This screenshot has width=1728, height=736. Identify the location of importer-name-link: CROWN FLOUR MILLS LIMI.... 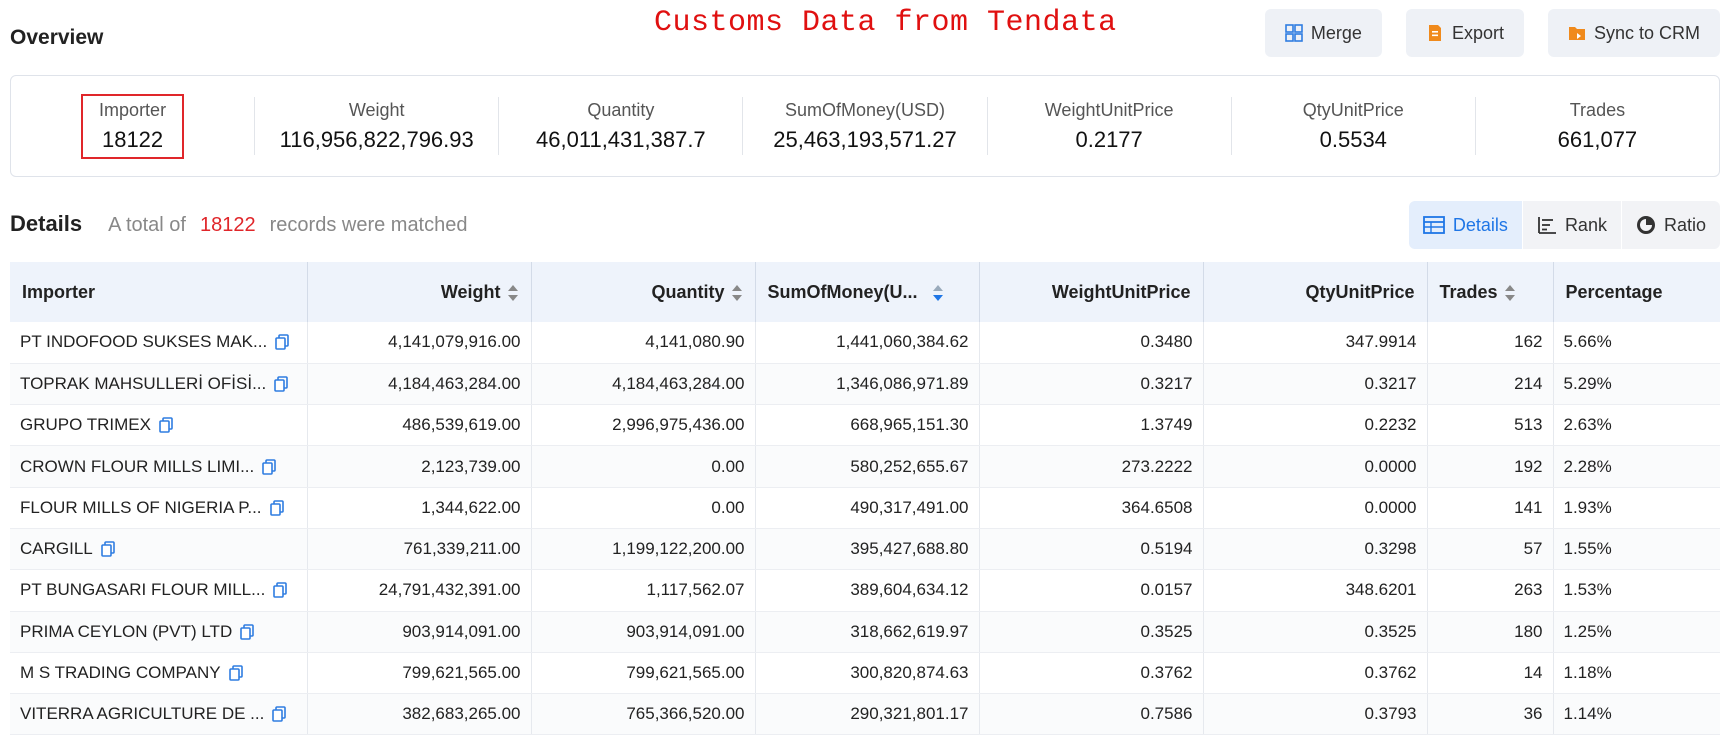
(137, 467).